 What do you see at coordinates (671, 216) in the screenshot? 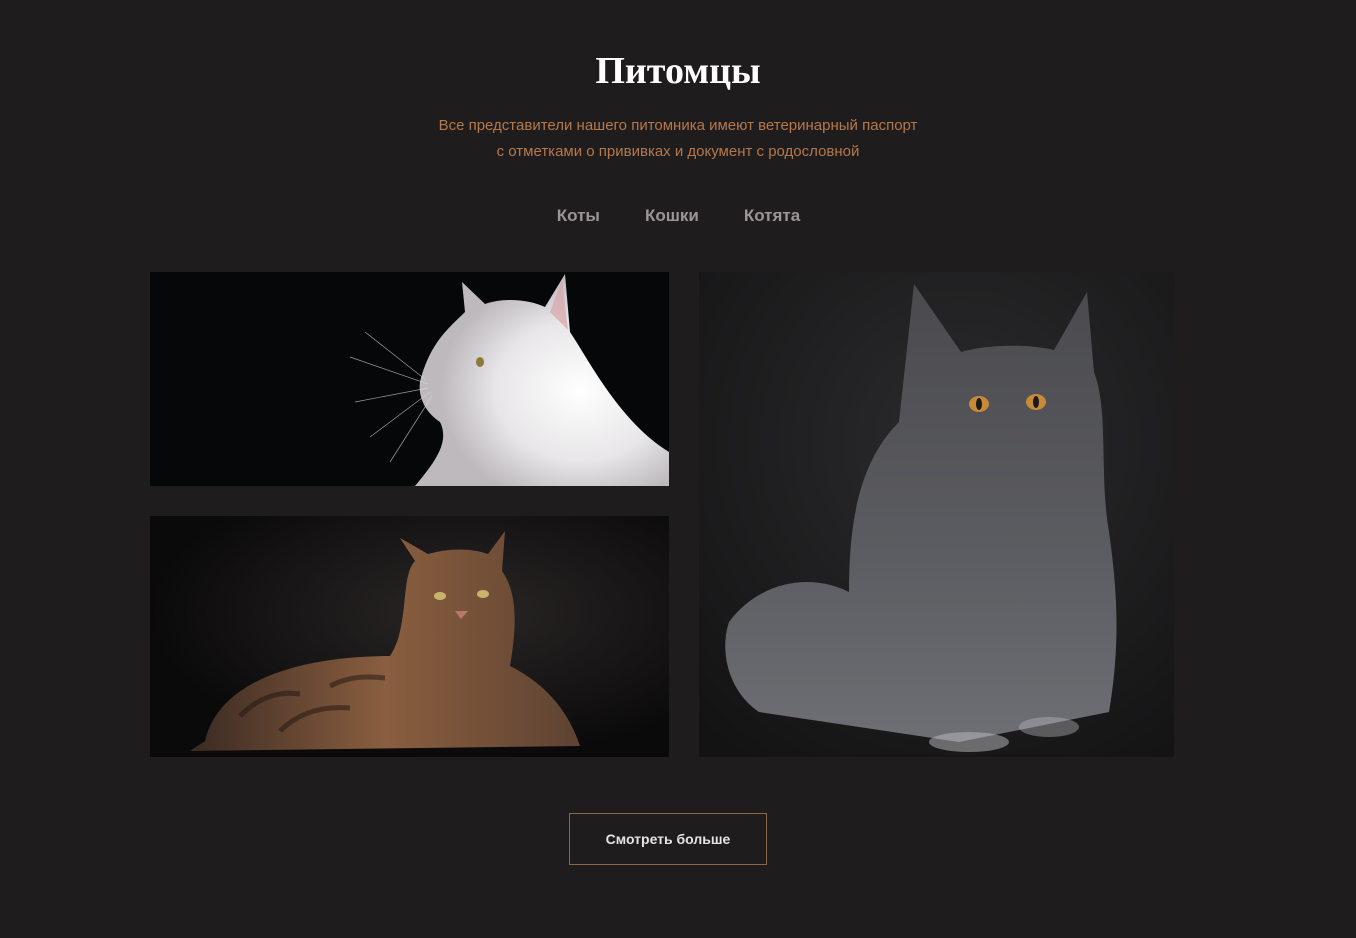
I see `tab-female-cats: Кошки` at bounding box center [671, 216].